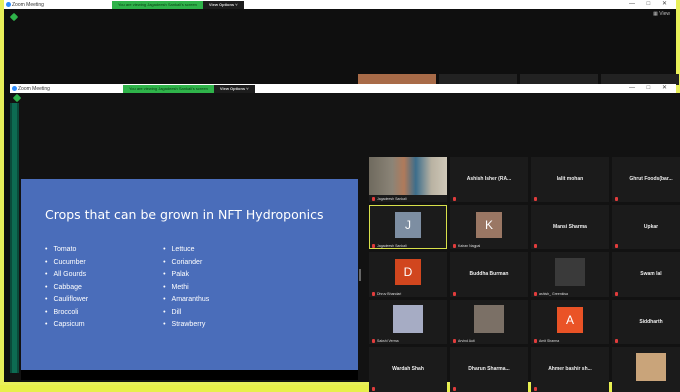  Describe the element at coordinates (66, 275) in the screenshot. I see `crop-item: All Gourds` at that location.